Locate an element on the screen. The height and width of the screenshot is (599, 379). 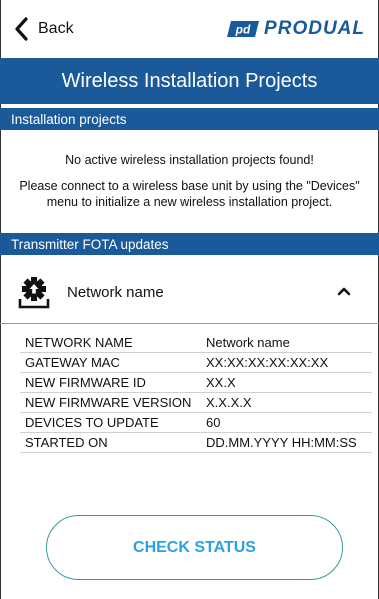
detail-value: X.X.X.X is located at coordinates (229, 402).